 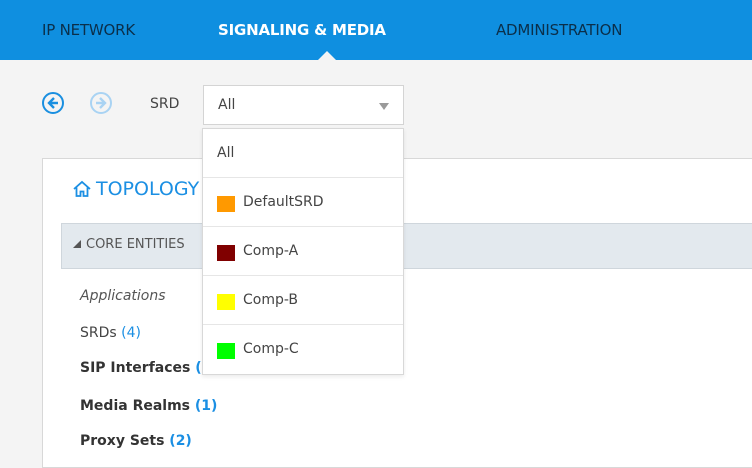 I want to click on tab-signaling-media: SIGNALING & MEDIA, so click(x=302, y=30).